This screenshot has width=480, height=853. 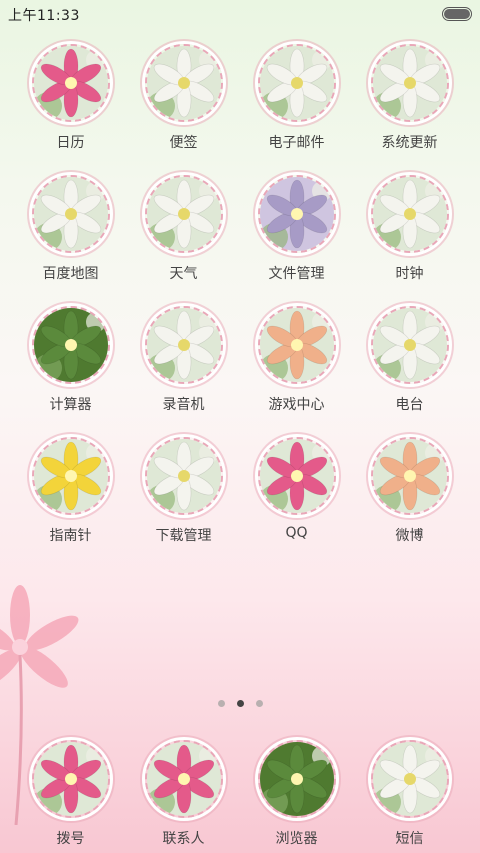 What do you see at coordinates (70, 405) in the screenshot?
I see `app-label: 计算器` at bounding box center [70, 405].